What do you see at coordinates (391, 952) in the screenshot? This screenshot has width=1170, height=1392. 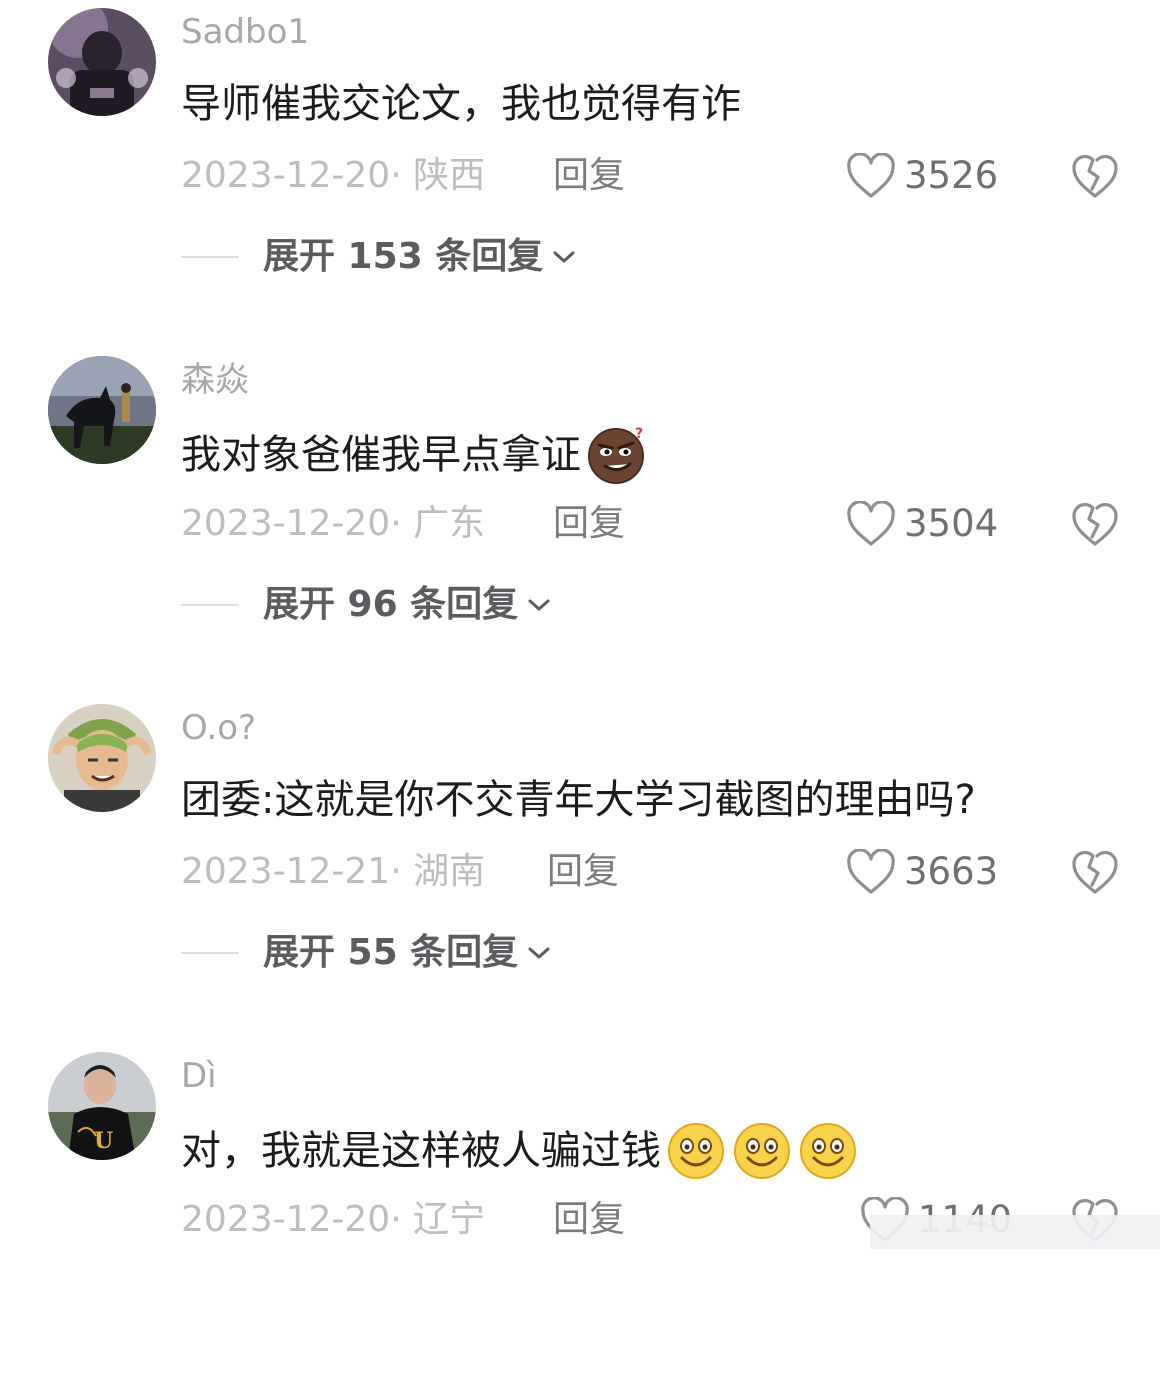 I see `expand-replies-label: 展开 55 条回复` at bounding box center [391, 952].